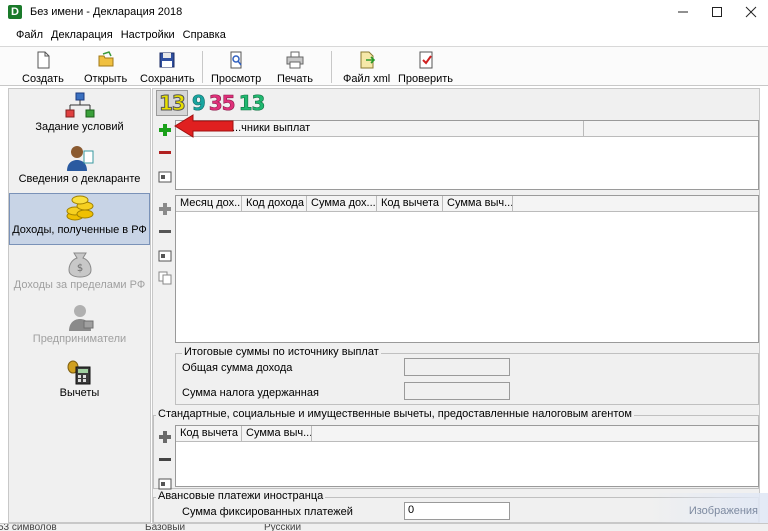 This screenshot has height=531, width=768. I want to click on nav-item-conditions: Задание условий, so click(79, 116).